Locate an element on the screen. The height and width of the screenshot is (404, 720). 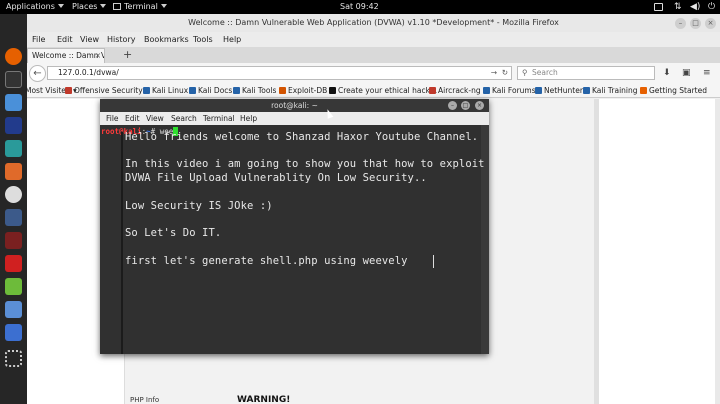
bookmark-label: NetHunter is located at coordinates (563, 90).